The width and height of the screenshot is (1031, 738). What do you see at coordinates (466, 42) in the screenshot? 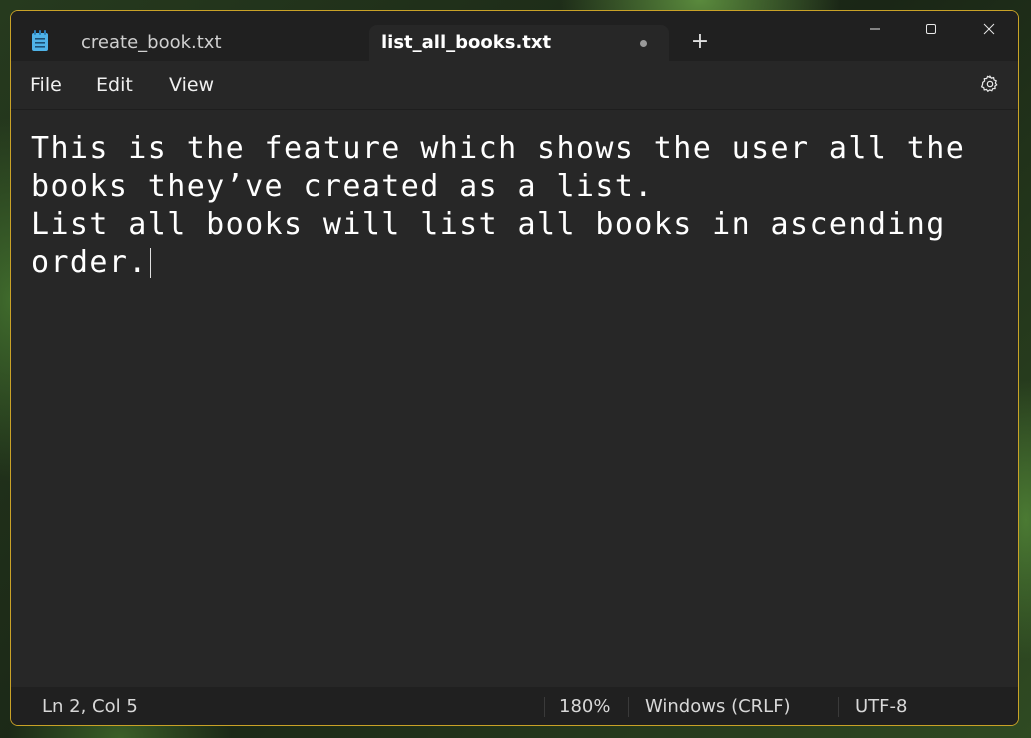
I see `tab-label: list_all_books.txt` at bounding box center [466, 42].